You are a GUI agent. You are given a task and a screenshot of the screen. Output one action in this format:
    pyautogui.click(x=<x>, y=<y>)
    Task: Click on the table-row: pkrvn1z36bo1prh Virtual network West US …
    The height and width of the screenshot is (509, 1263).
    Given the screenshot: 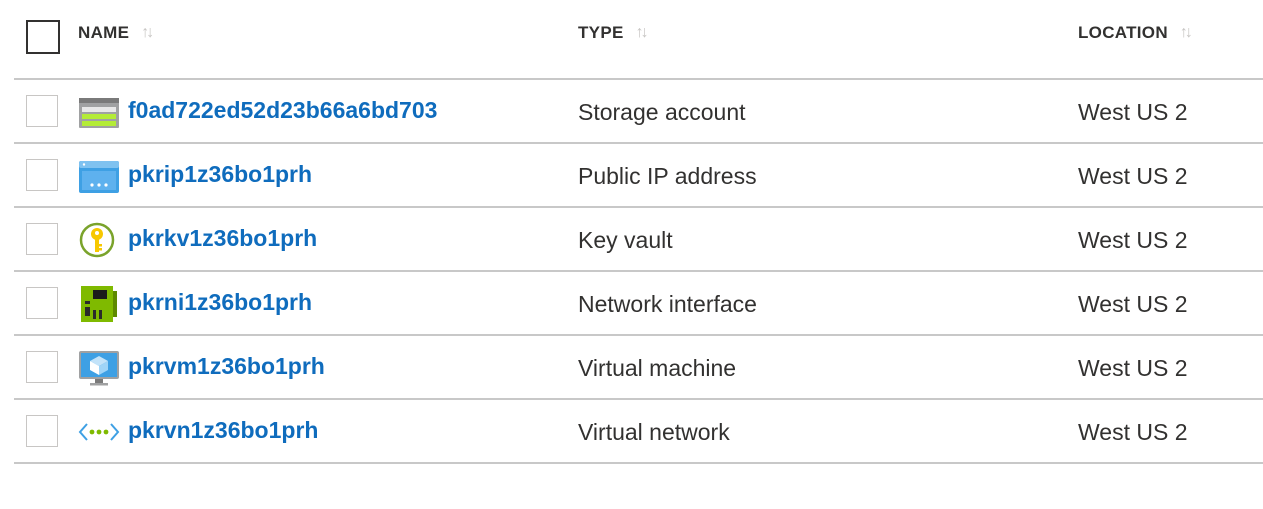 What is the action you would take?
    pyautogui.click(x=638, y=432)
    